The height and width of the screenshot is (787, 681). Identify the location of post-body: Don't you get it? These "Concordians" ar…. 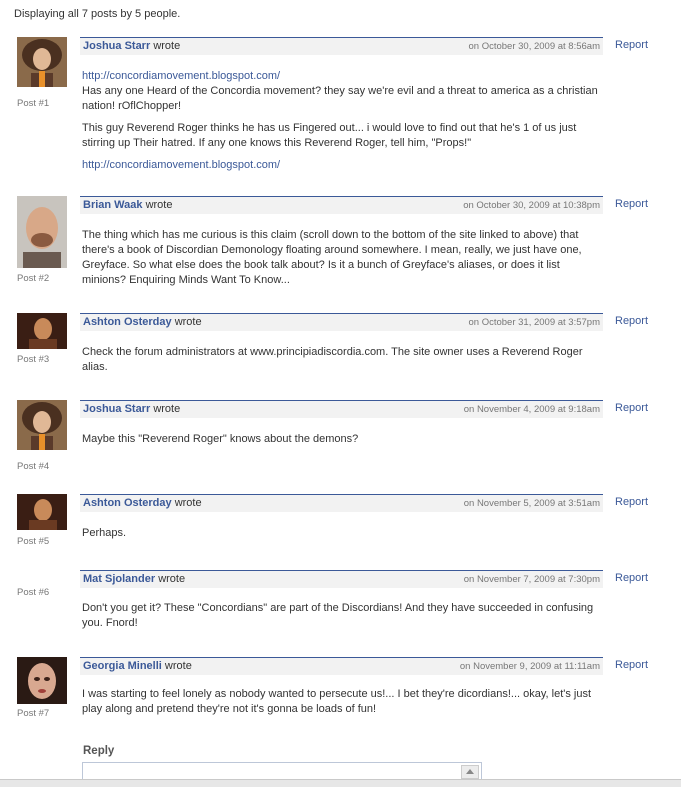
(343, 619).